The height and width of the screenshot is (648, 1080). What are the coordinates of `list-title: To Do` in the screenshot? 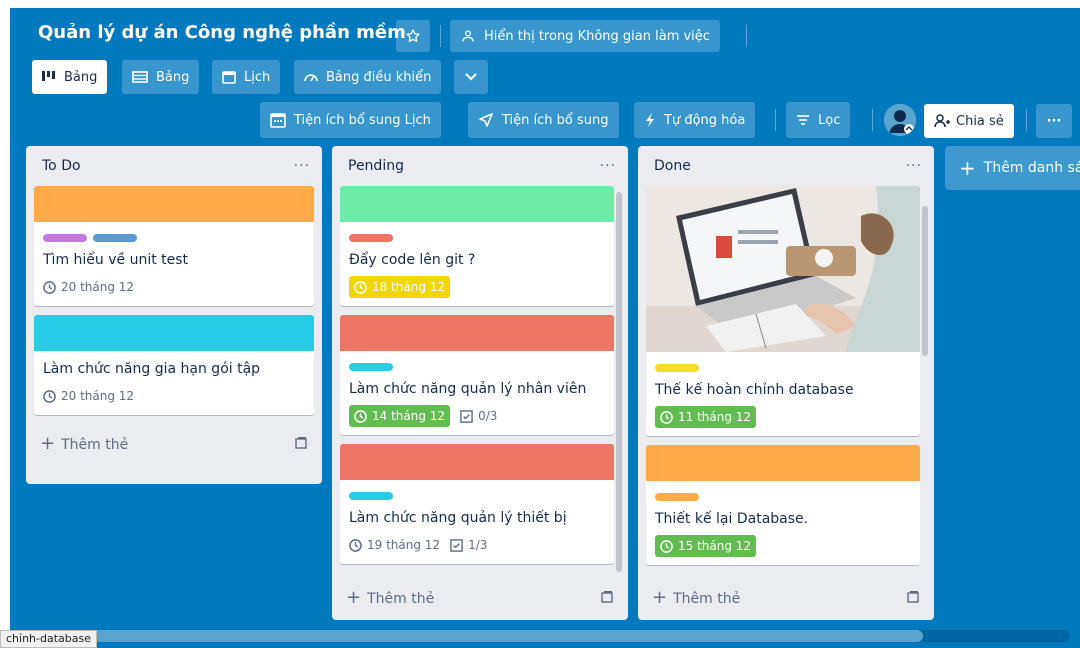 It's located at (61, 166).